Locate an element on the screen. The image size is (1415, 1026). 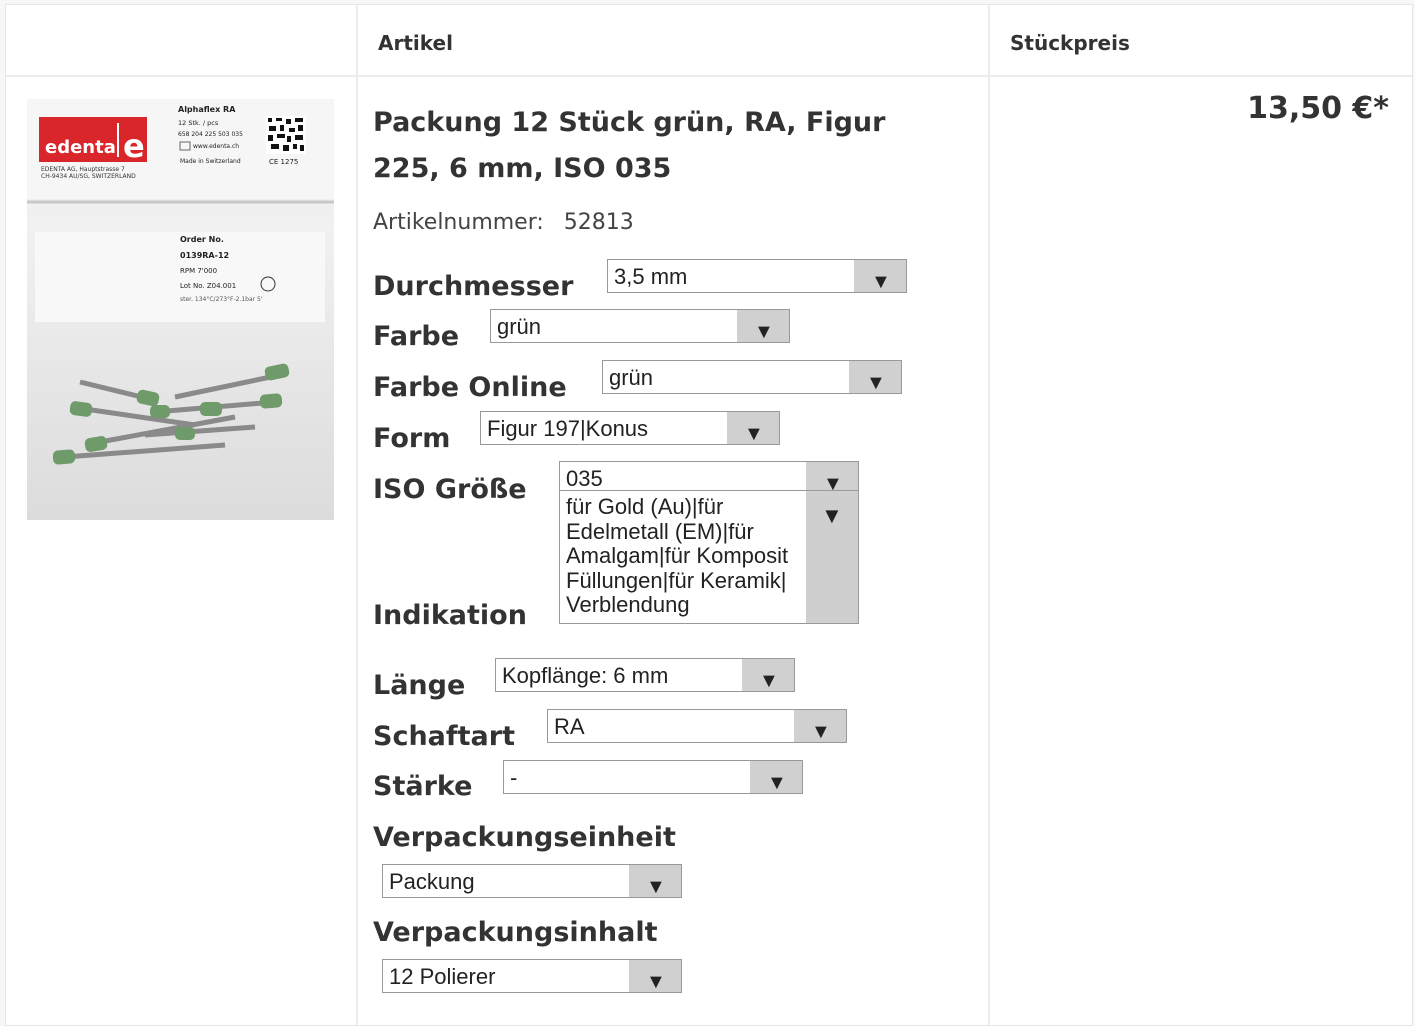
verpackungseinheit-value: Packung is located at coordinates (432, 881).